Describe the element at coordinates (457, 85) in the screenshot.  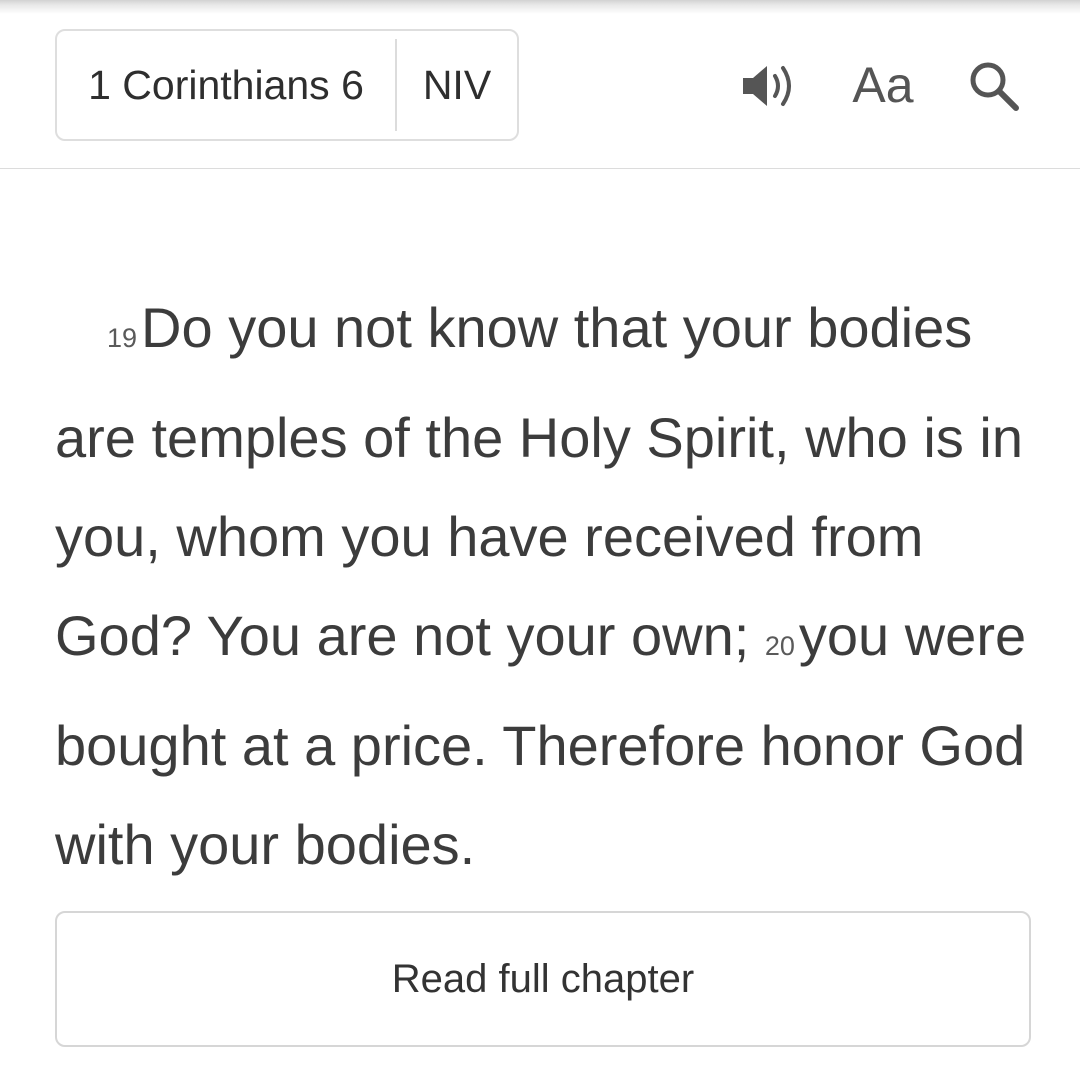
I see `version-button: NIV` at that location.